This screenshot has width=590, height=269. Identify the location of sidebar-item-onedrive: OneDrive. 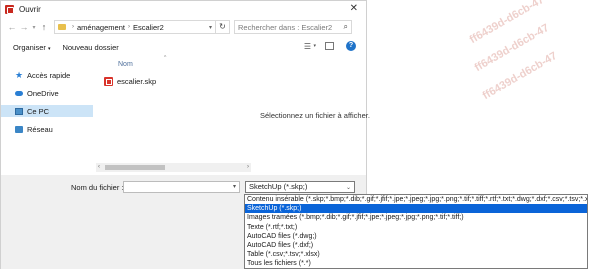
(47, 93).